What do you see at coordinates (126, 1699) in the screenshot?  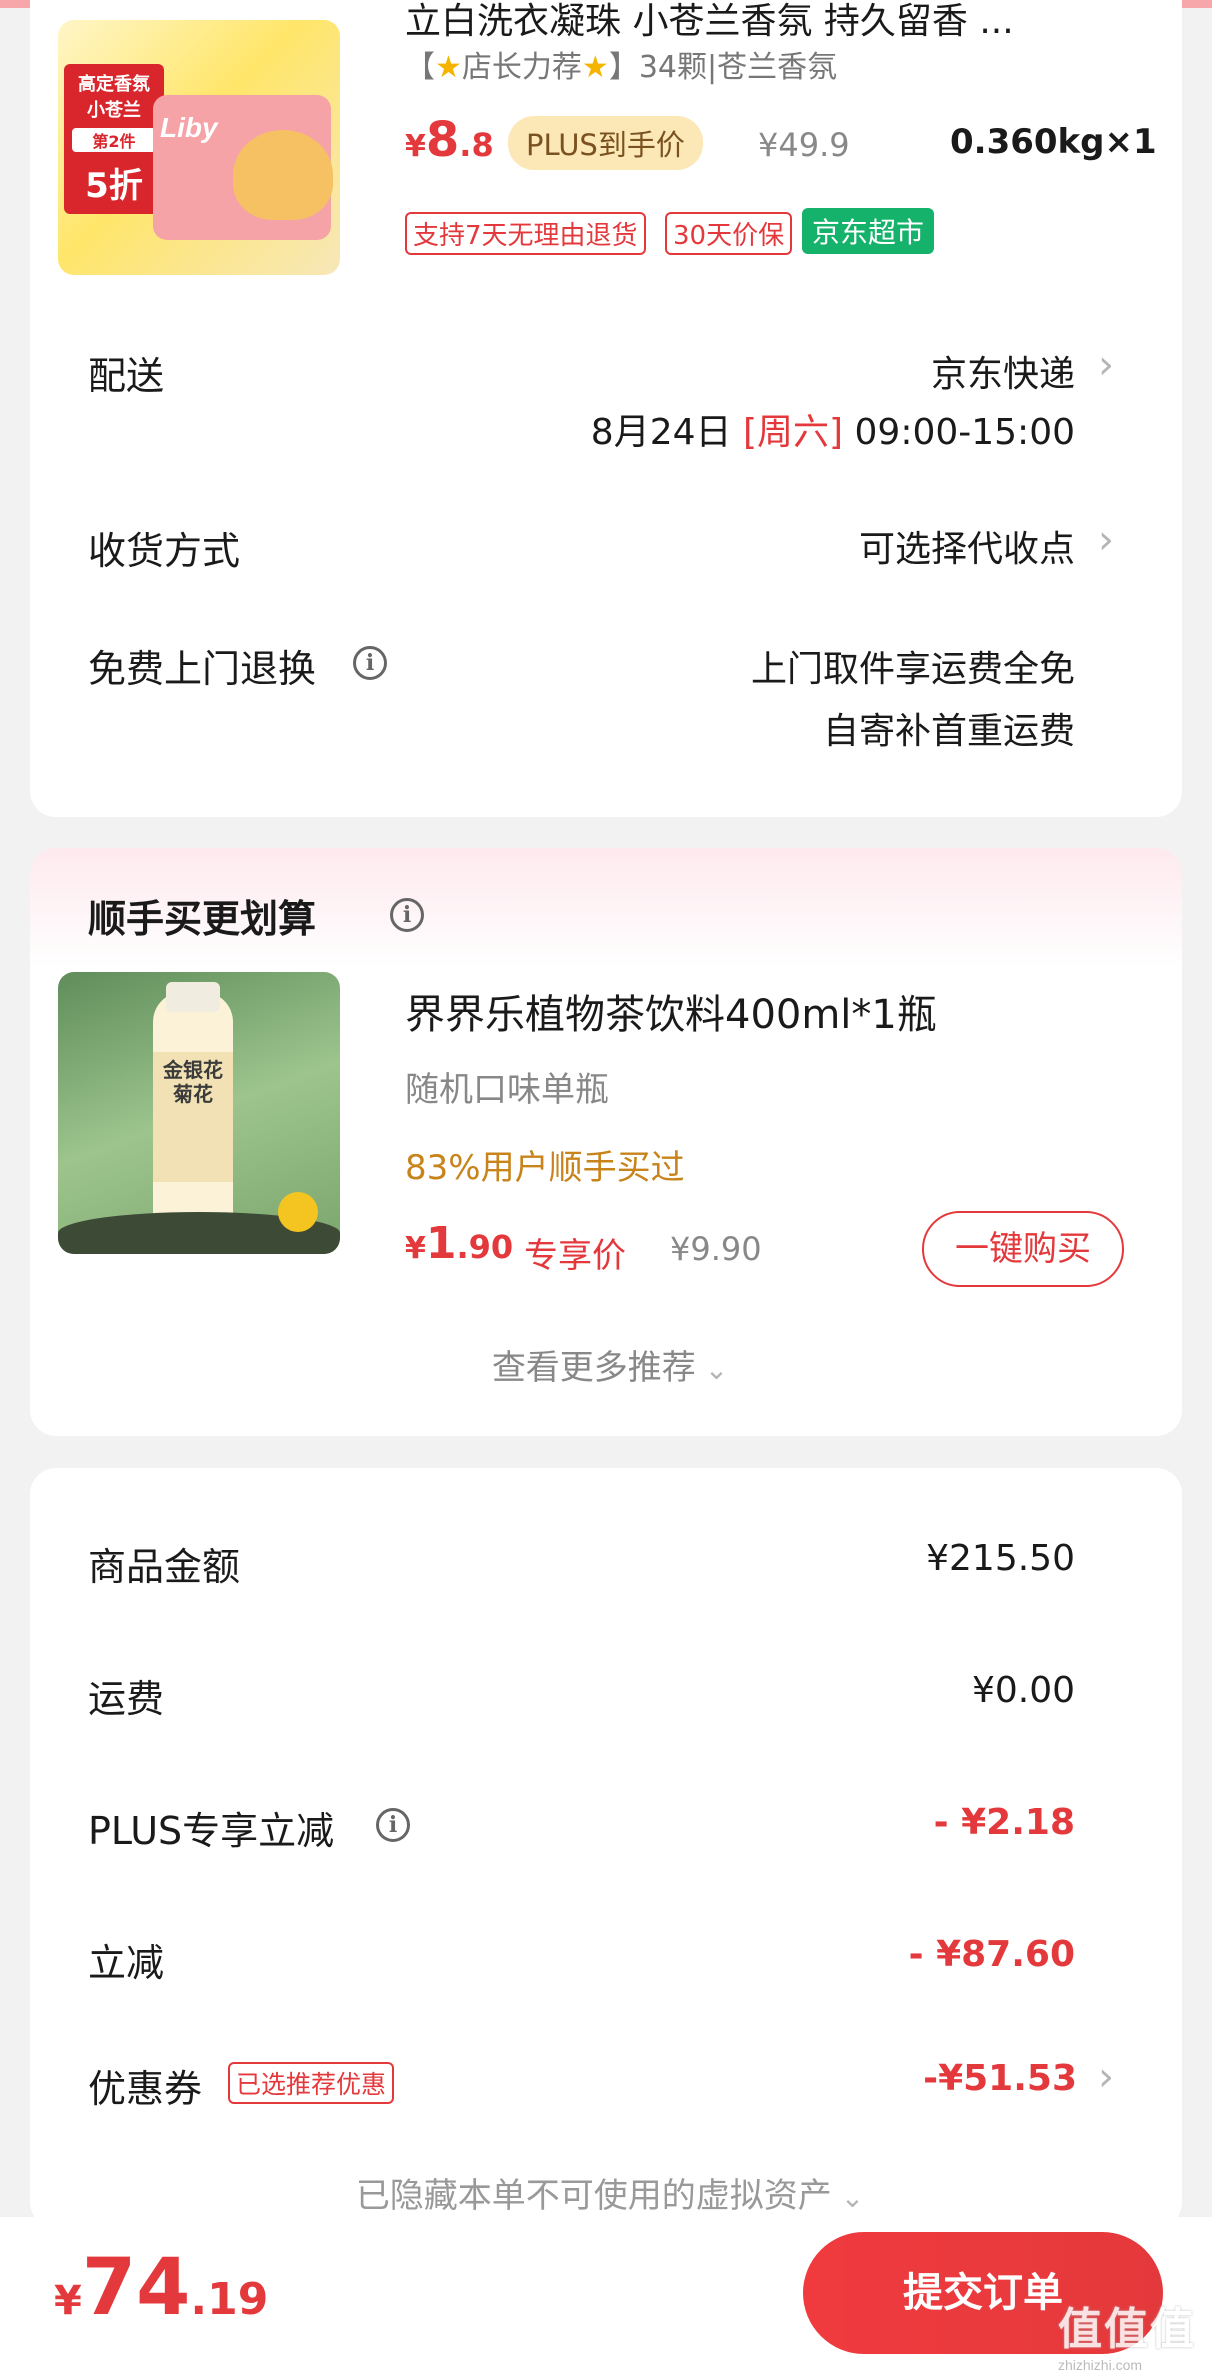 I see `shipping-label: 运费` at bounding box center [126, 1699].